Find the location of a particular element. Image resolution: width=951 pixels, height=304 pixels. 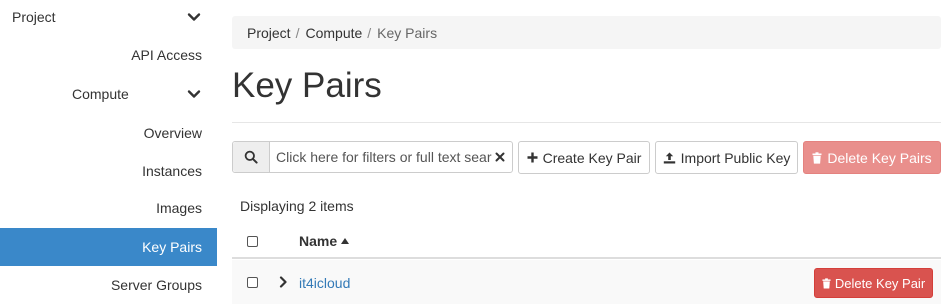

breadcrumb-item-compute: Compute is located at coordinates (333, 33).